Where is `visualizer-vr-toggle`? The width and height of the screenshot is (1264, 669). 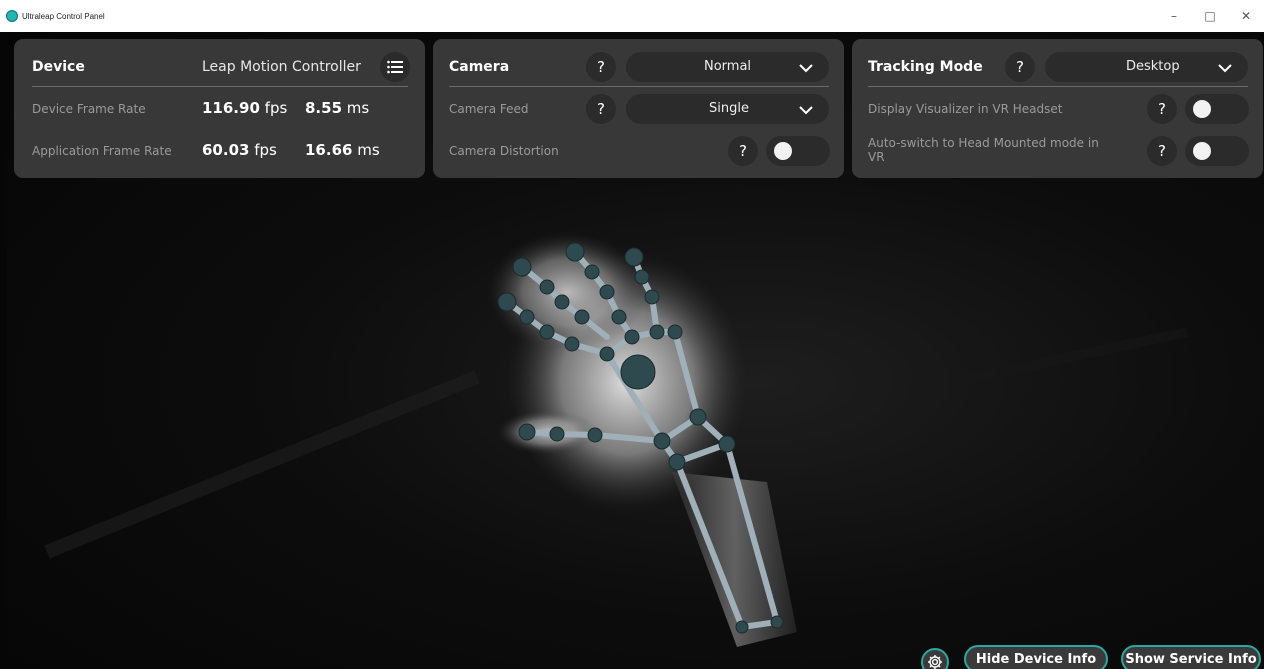
visualizer-vr-toggle is located at coordinates (1217, 109).